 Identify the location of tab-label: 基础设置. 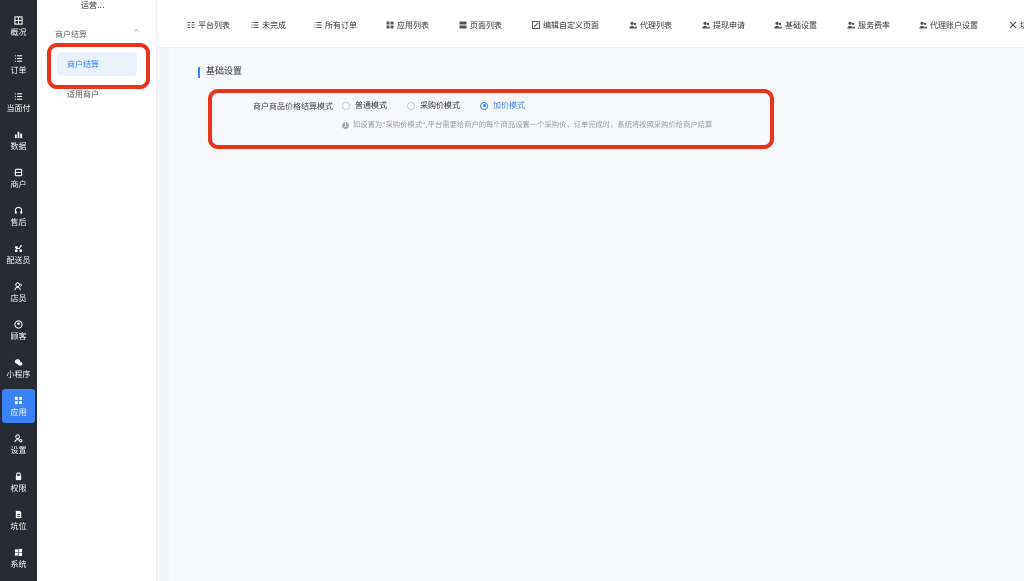
(801, 25).